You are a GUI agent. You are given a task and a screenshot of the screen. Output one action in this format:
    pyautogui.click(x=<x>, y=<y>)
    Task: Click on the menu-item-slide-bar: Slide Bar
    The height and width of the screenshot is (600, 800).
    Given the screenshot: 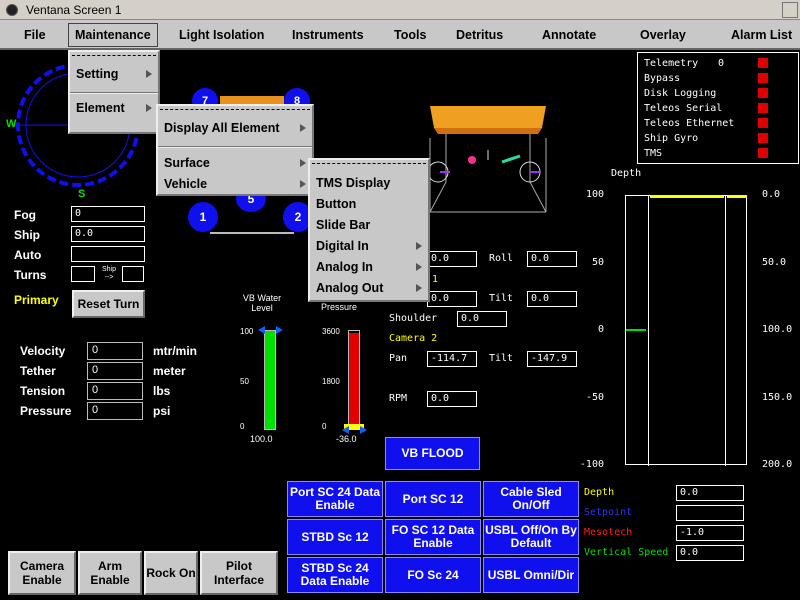 What is the action you would take?
    pyautogui.click(x=343, y=225)
    